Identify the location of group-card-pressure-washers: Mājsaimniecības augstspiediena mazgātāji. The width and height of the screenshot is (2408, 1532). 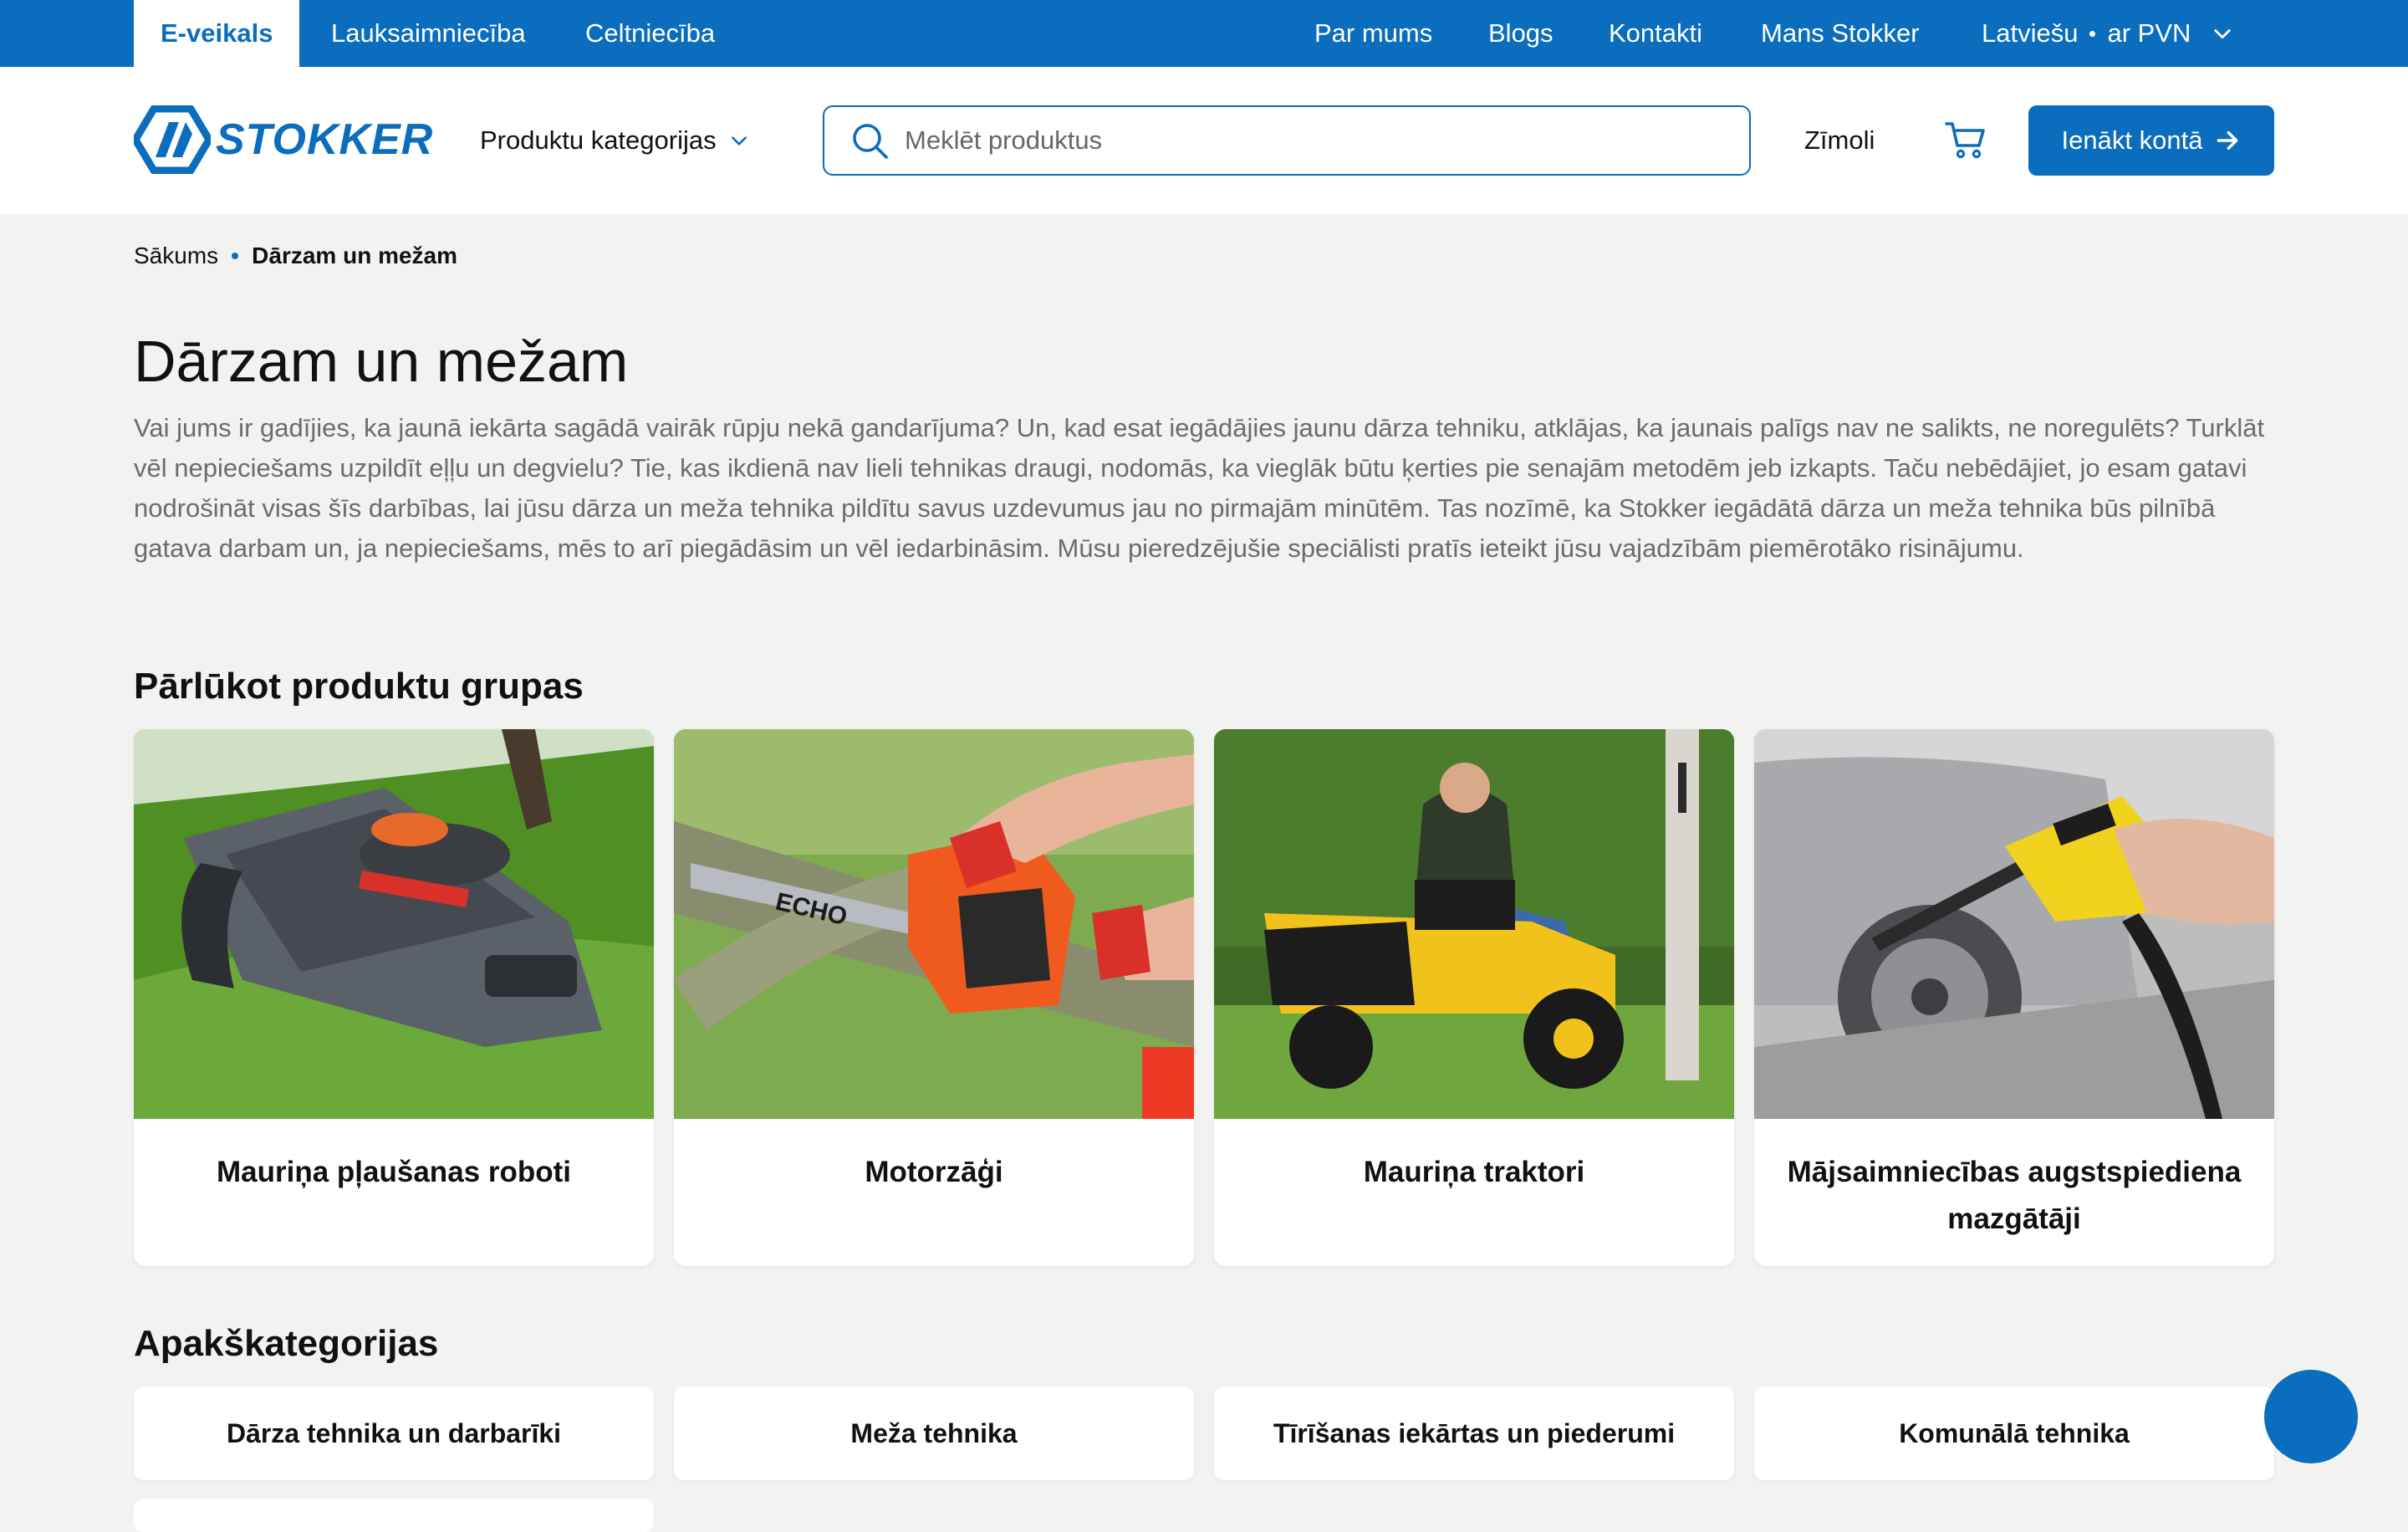
(2014, 997).